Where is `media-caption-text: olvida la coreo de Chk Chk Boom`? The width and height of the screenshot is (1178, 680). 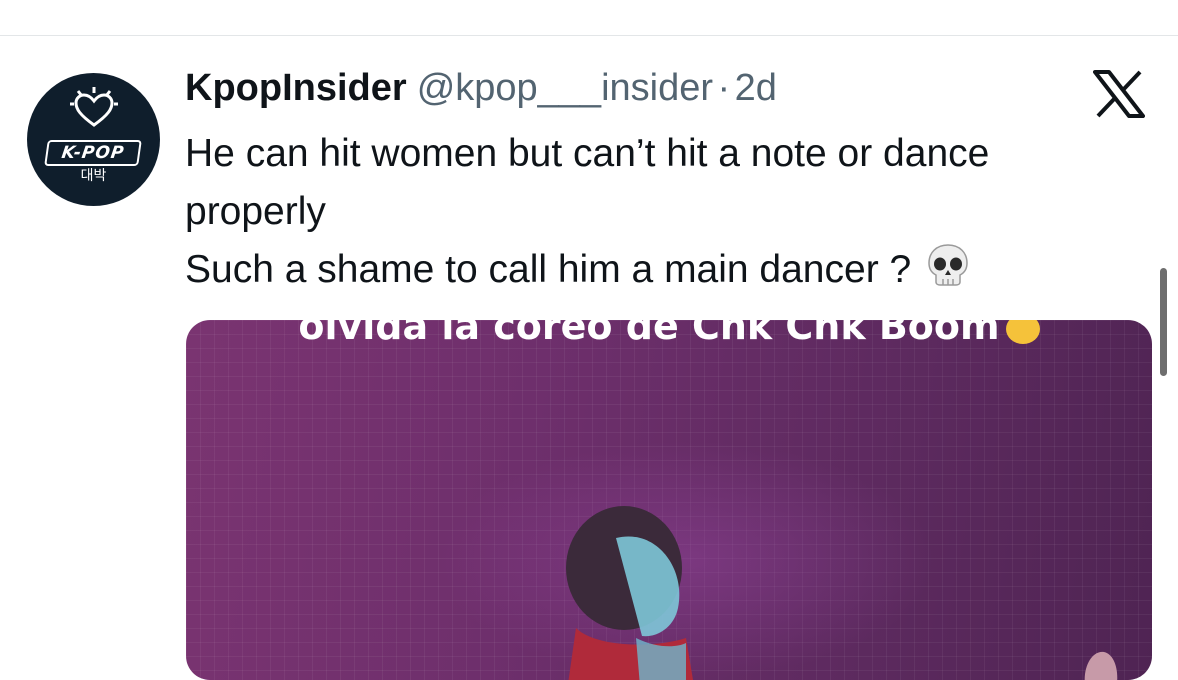 media-caption-text: olvida la coreo de Chk Chk Boom is located at coordinates (649, 334).